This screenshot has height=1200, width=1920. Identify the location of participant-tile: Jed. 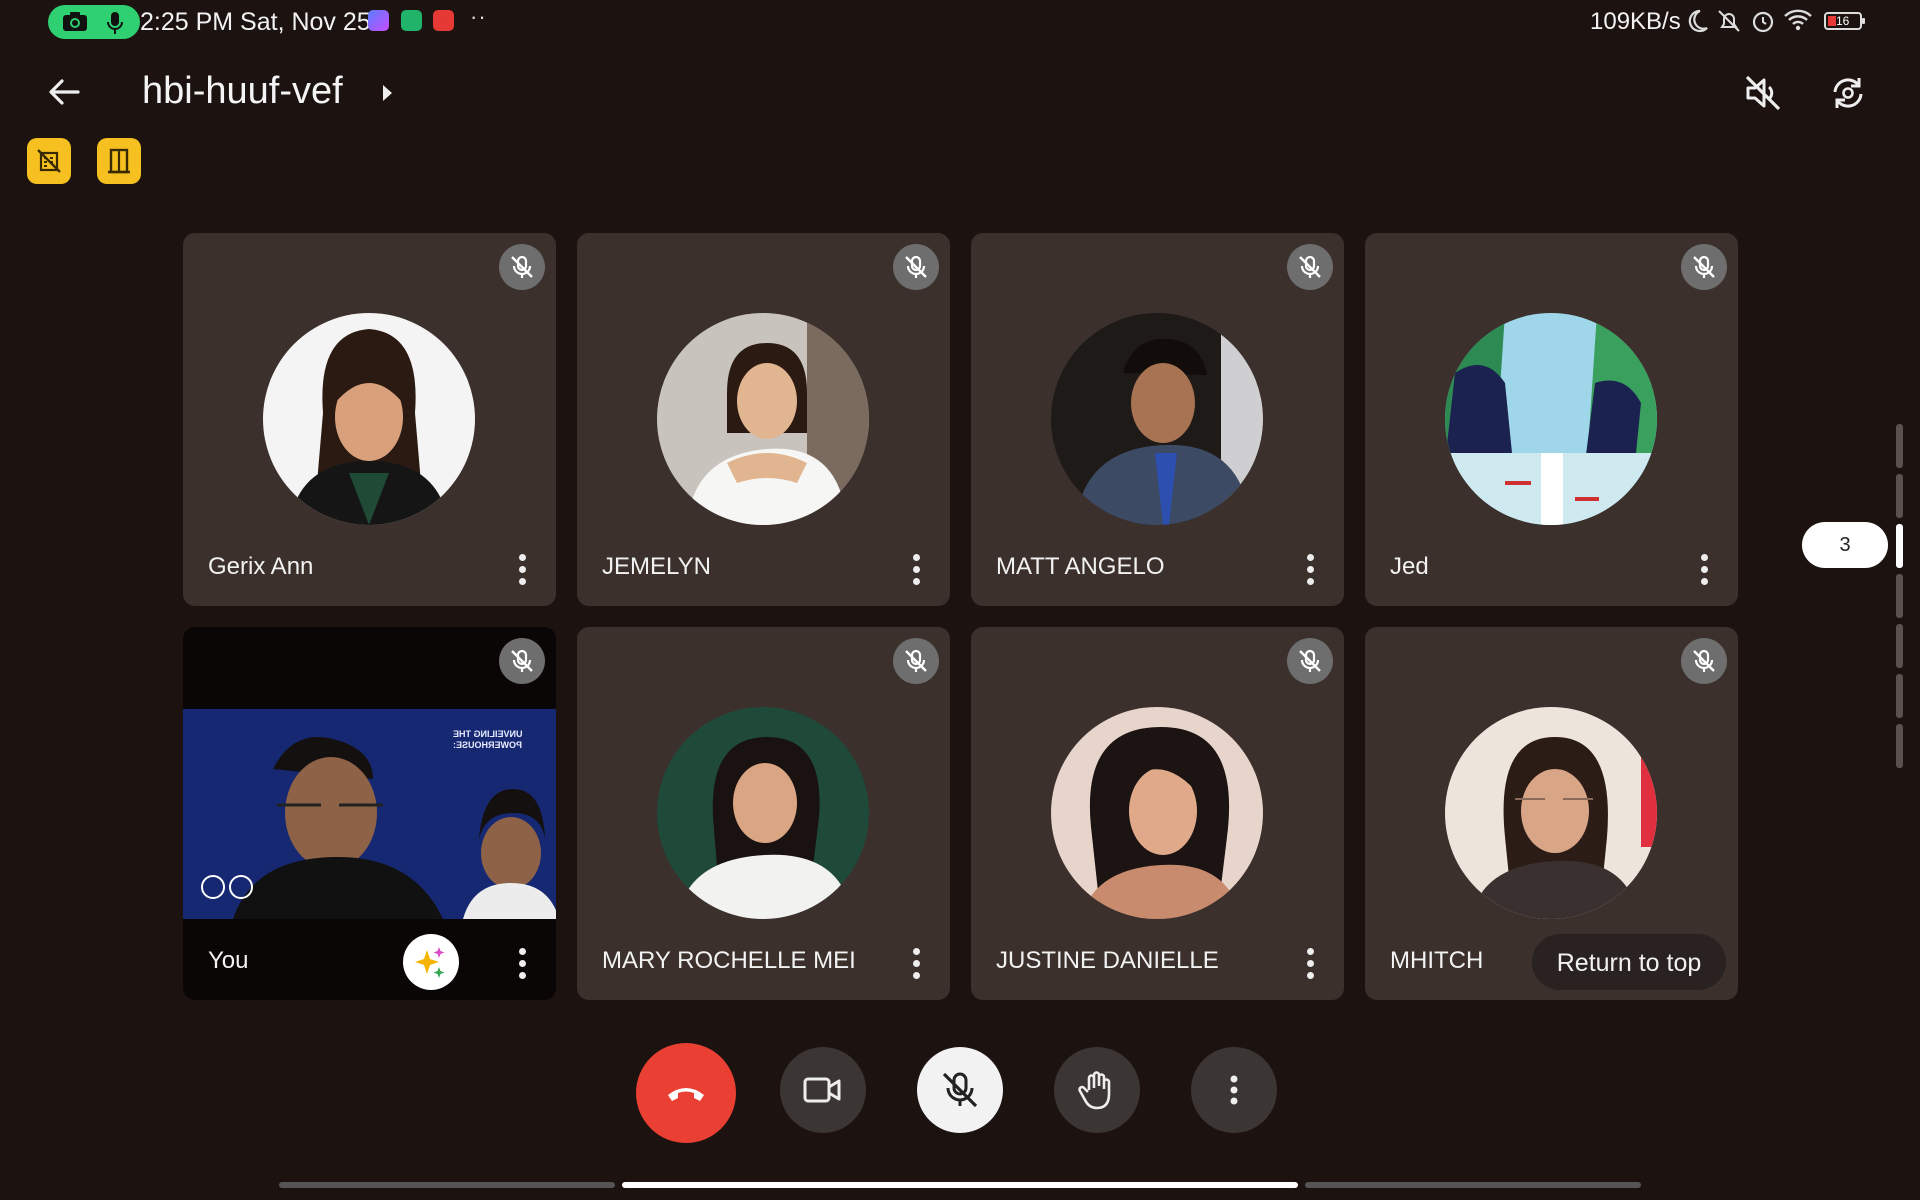
(1551, 419).